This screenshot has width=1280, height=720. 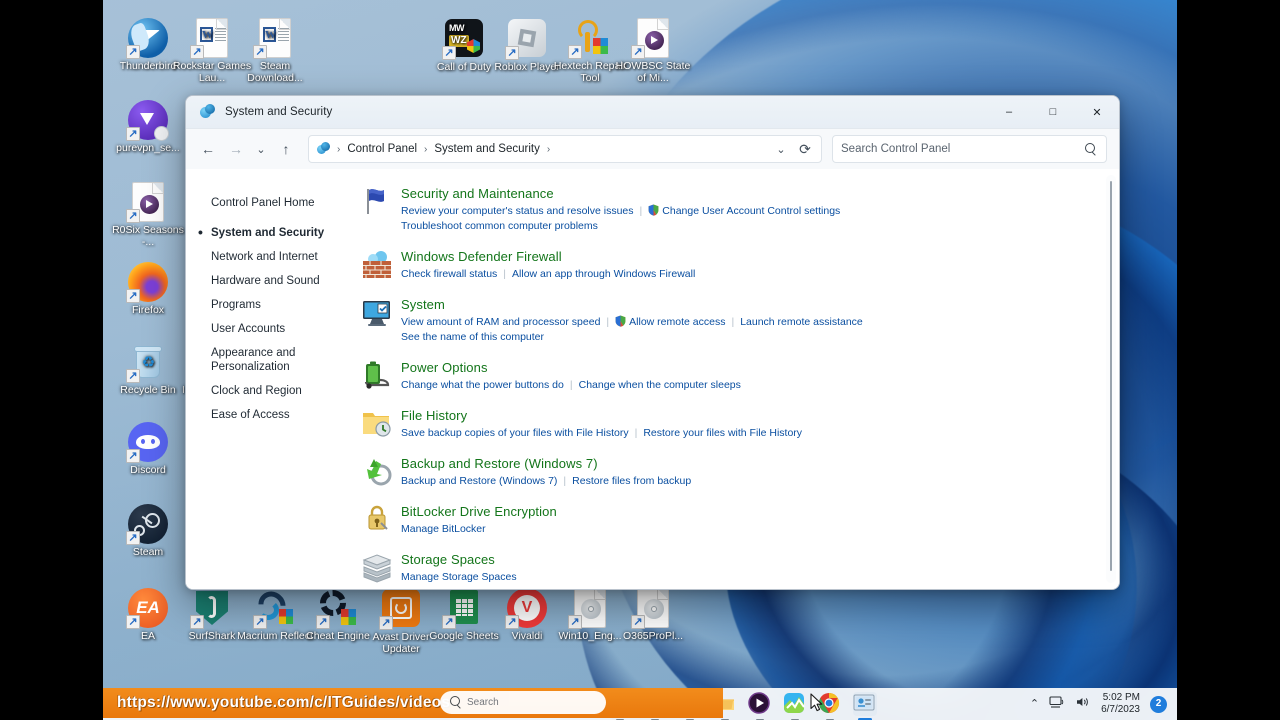 I want to click on search-box, so click(x=969, y=149).